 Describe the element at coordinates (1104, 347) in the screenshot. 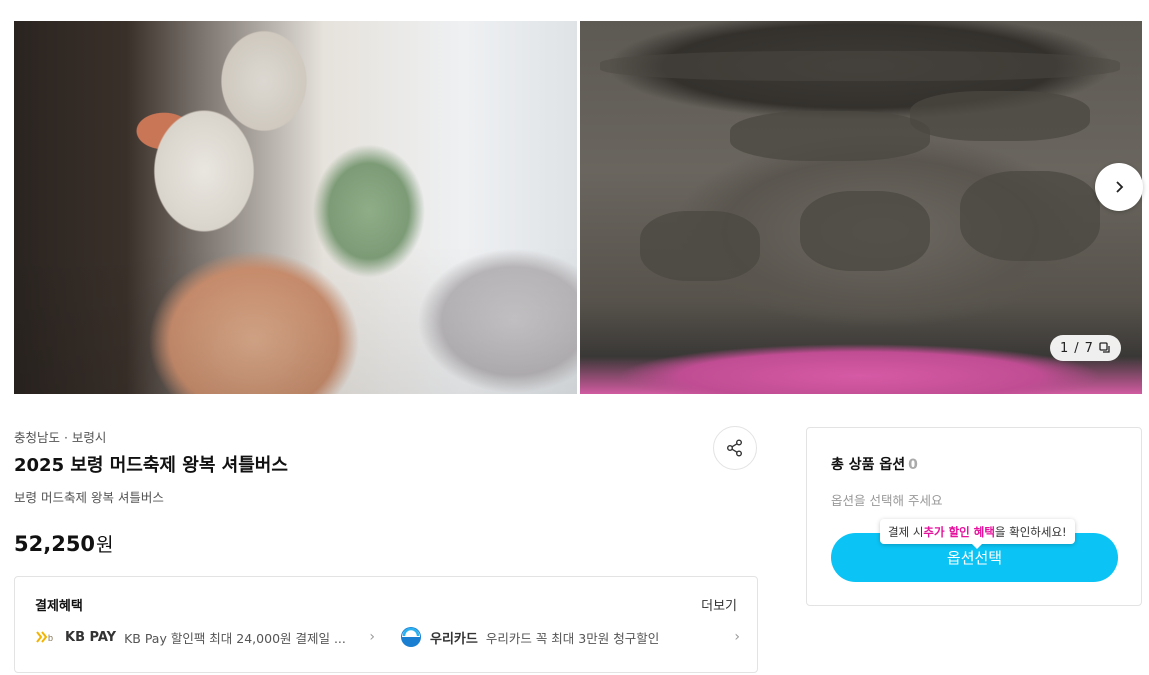

I see `gallery-icon` at that location.